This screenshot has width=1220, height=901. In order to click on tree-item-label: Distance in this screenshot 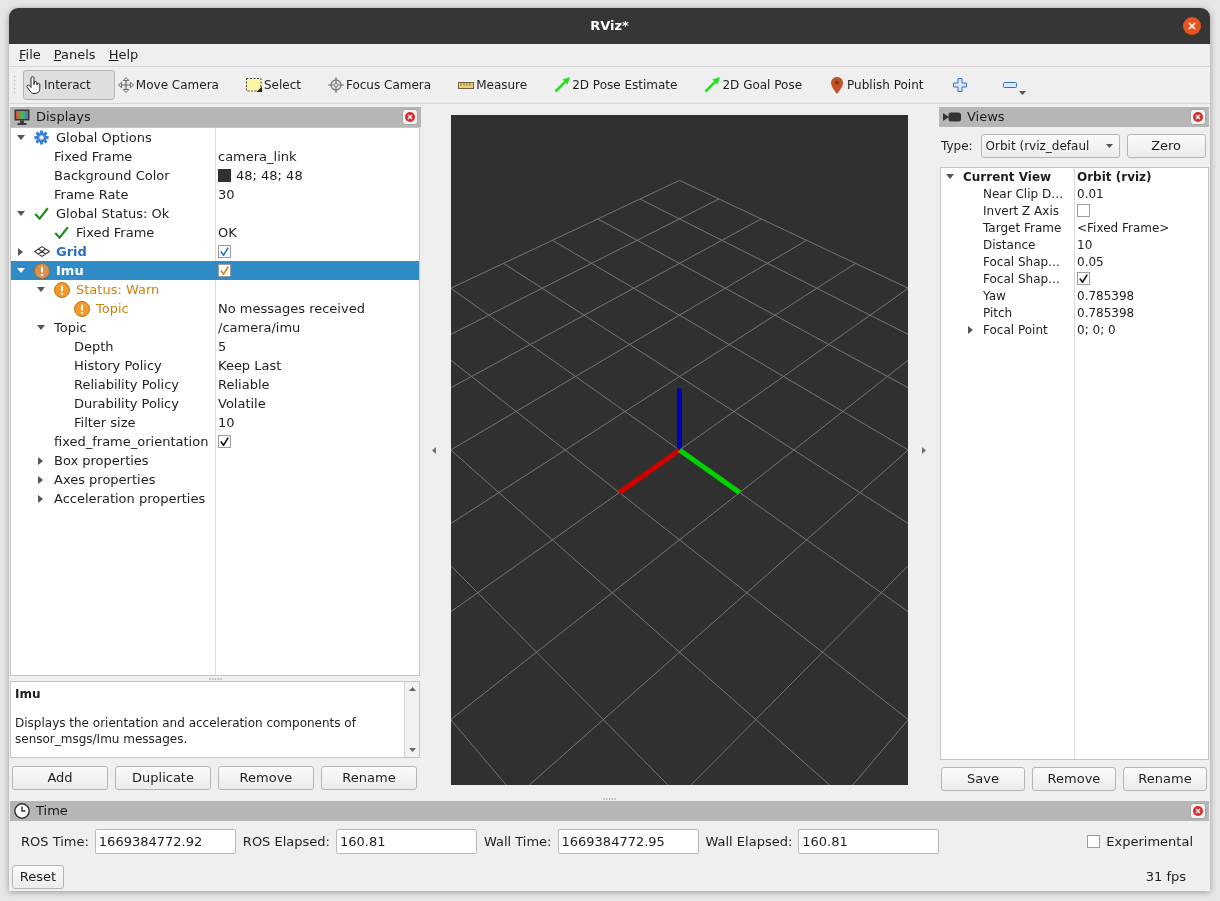, I will do `click(1009, 244)`.